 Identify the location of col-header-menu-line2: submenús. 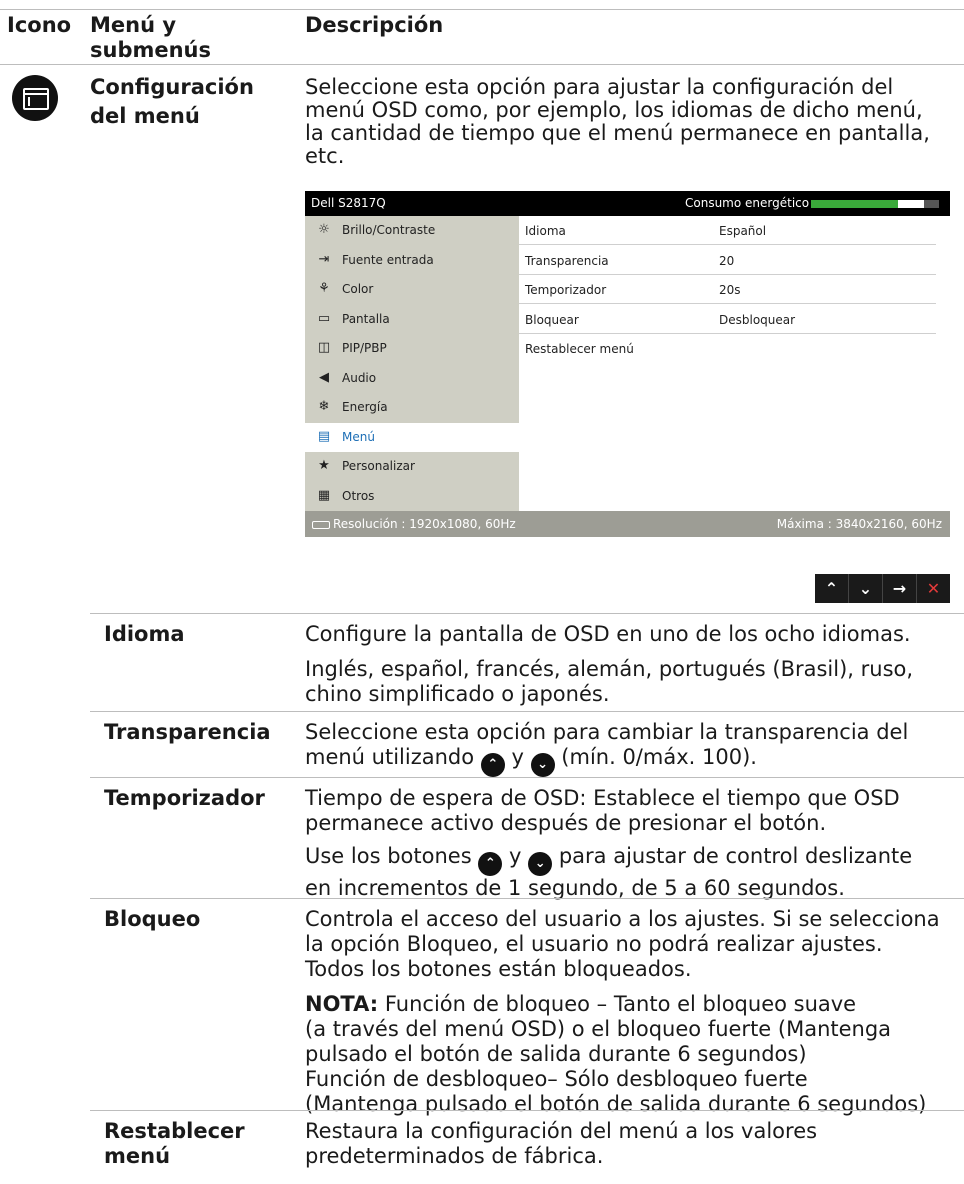
(151, 50).